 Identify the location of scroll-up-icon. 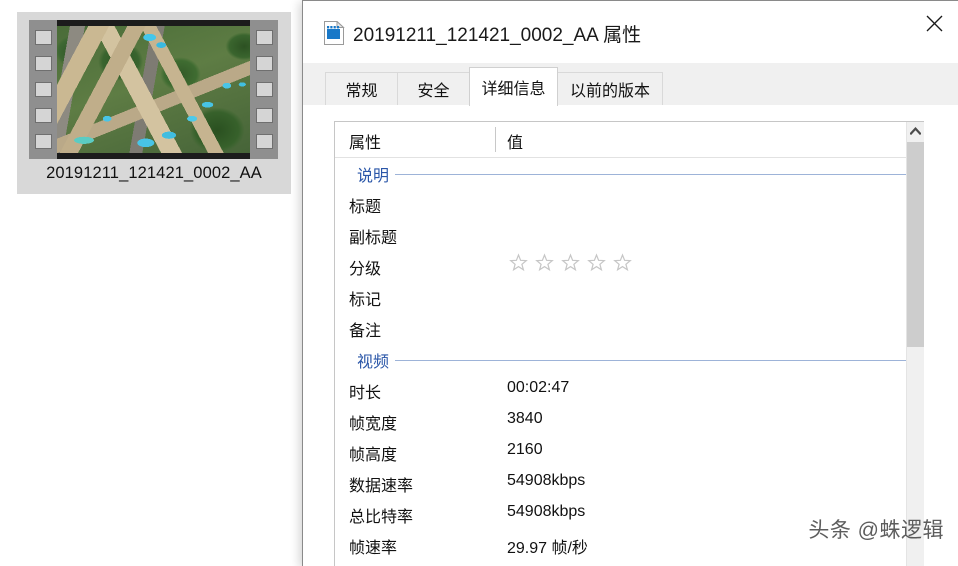
(915, 131).